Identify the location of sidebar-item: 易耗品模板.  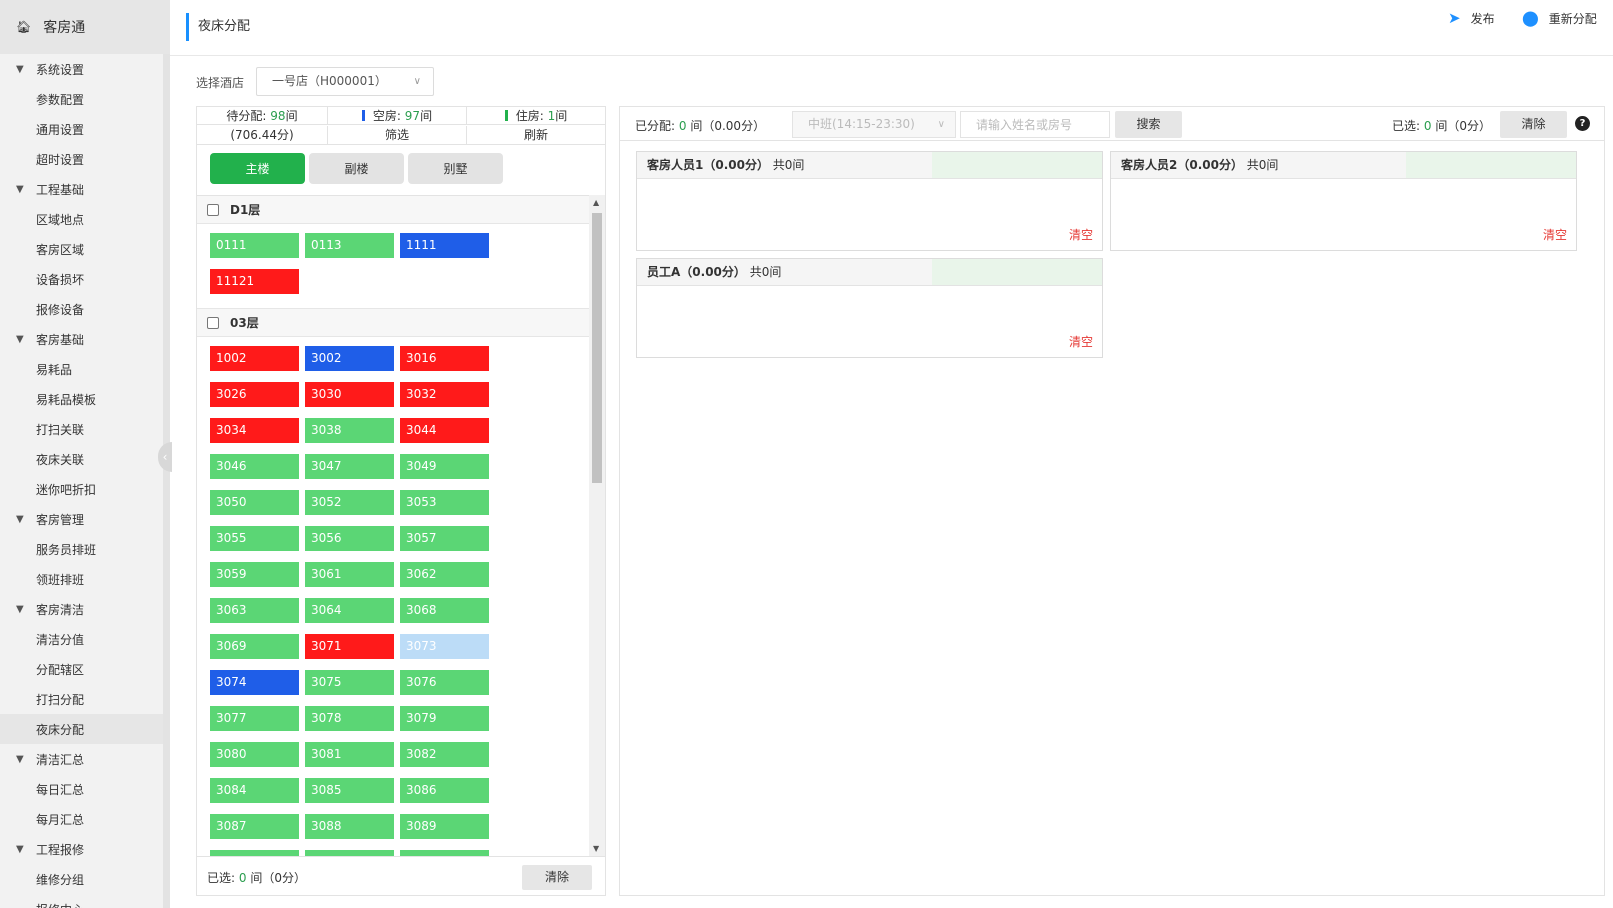
(85, 399).